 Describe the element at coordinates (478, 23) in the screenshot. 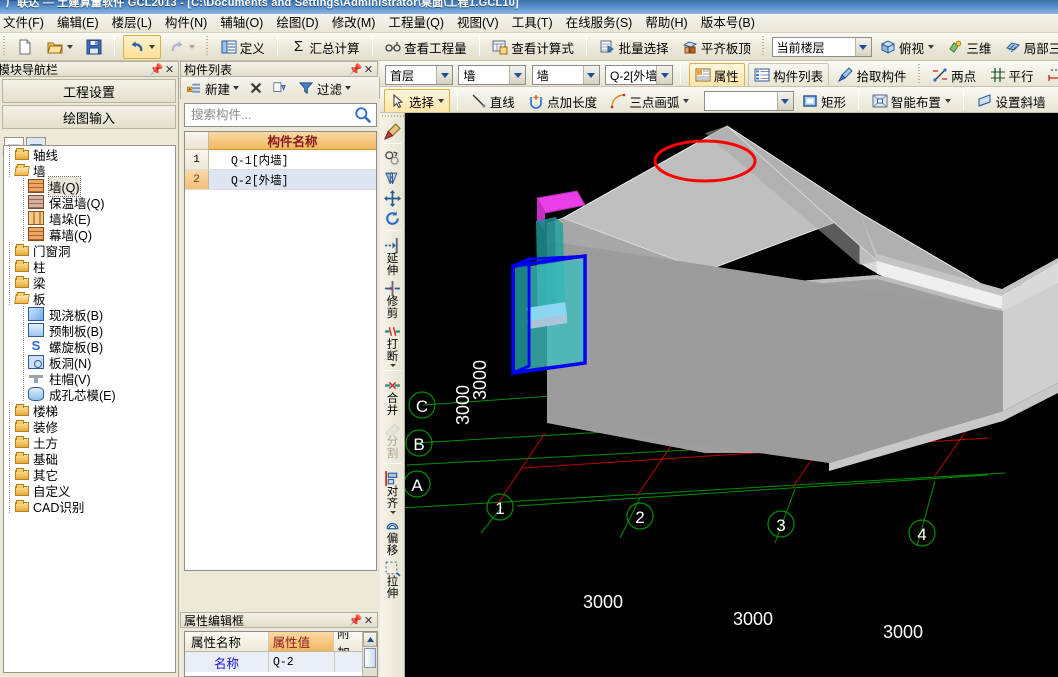

I see `menu-item-view: 视图(V)` at that location.